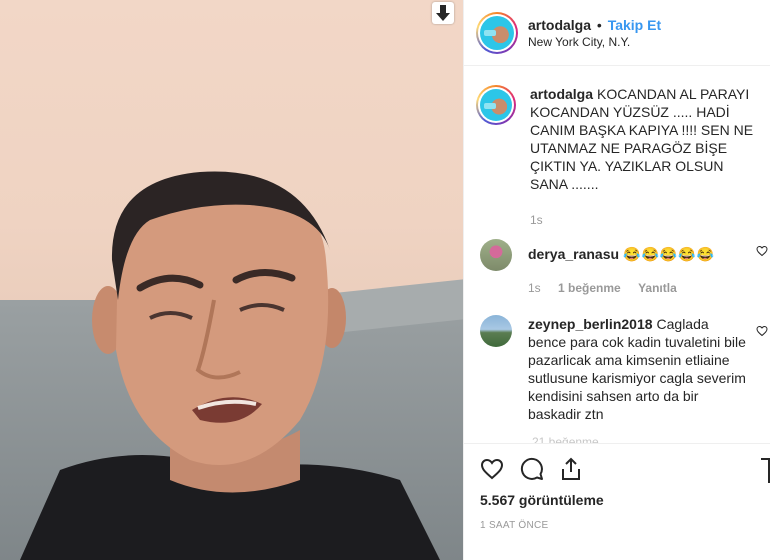 This screenshot has width=770, height=560. What do you see at coordinates (536, 220) in the screenshot?
I see `caption-time: 1s` at bounding box center [536, 220].